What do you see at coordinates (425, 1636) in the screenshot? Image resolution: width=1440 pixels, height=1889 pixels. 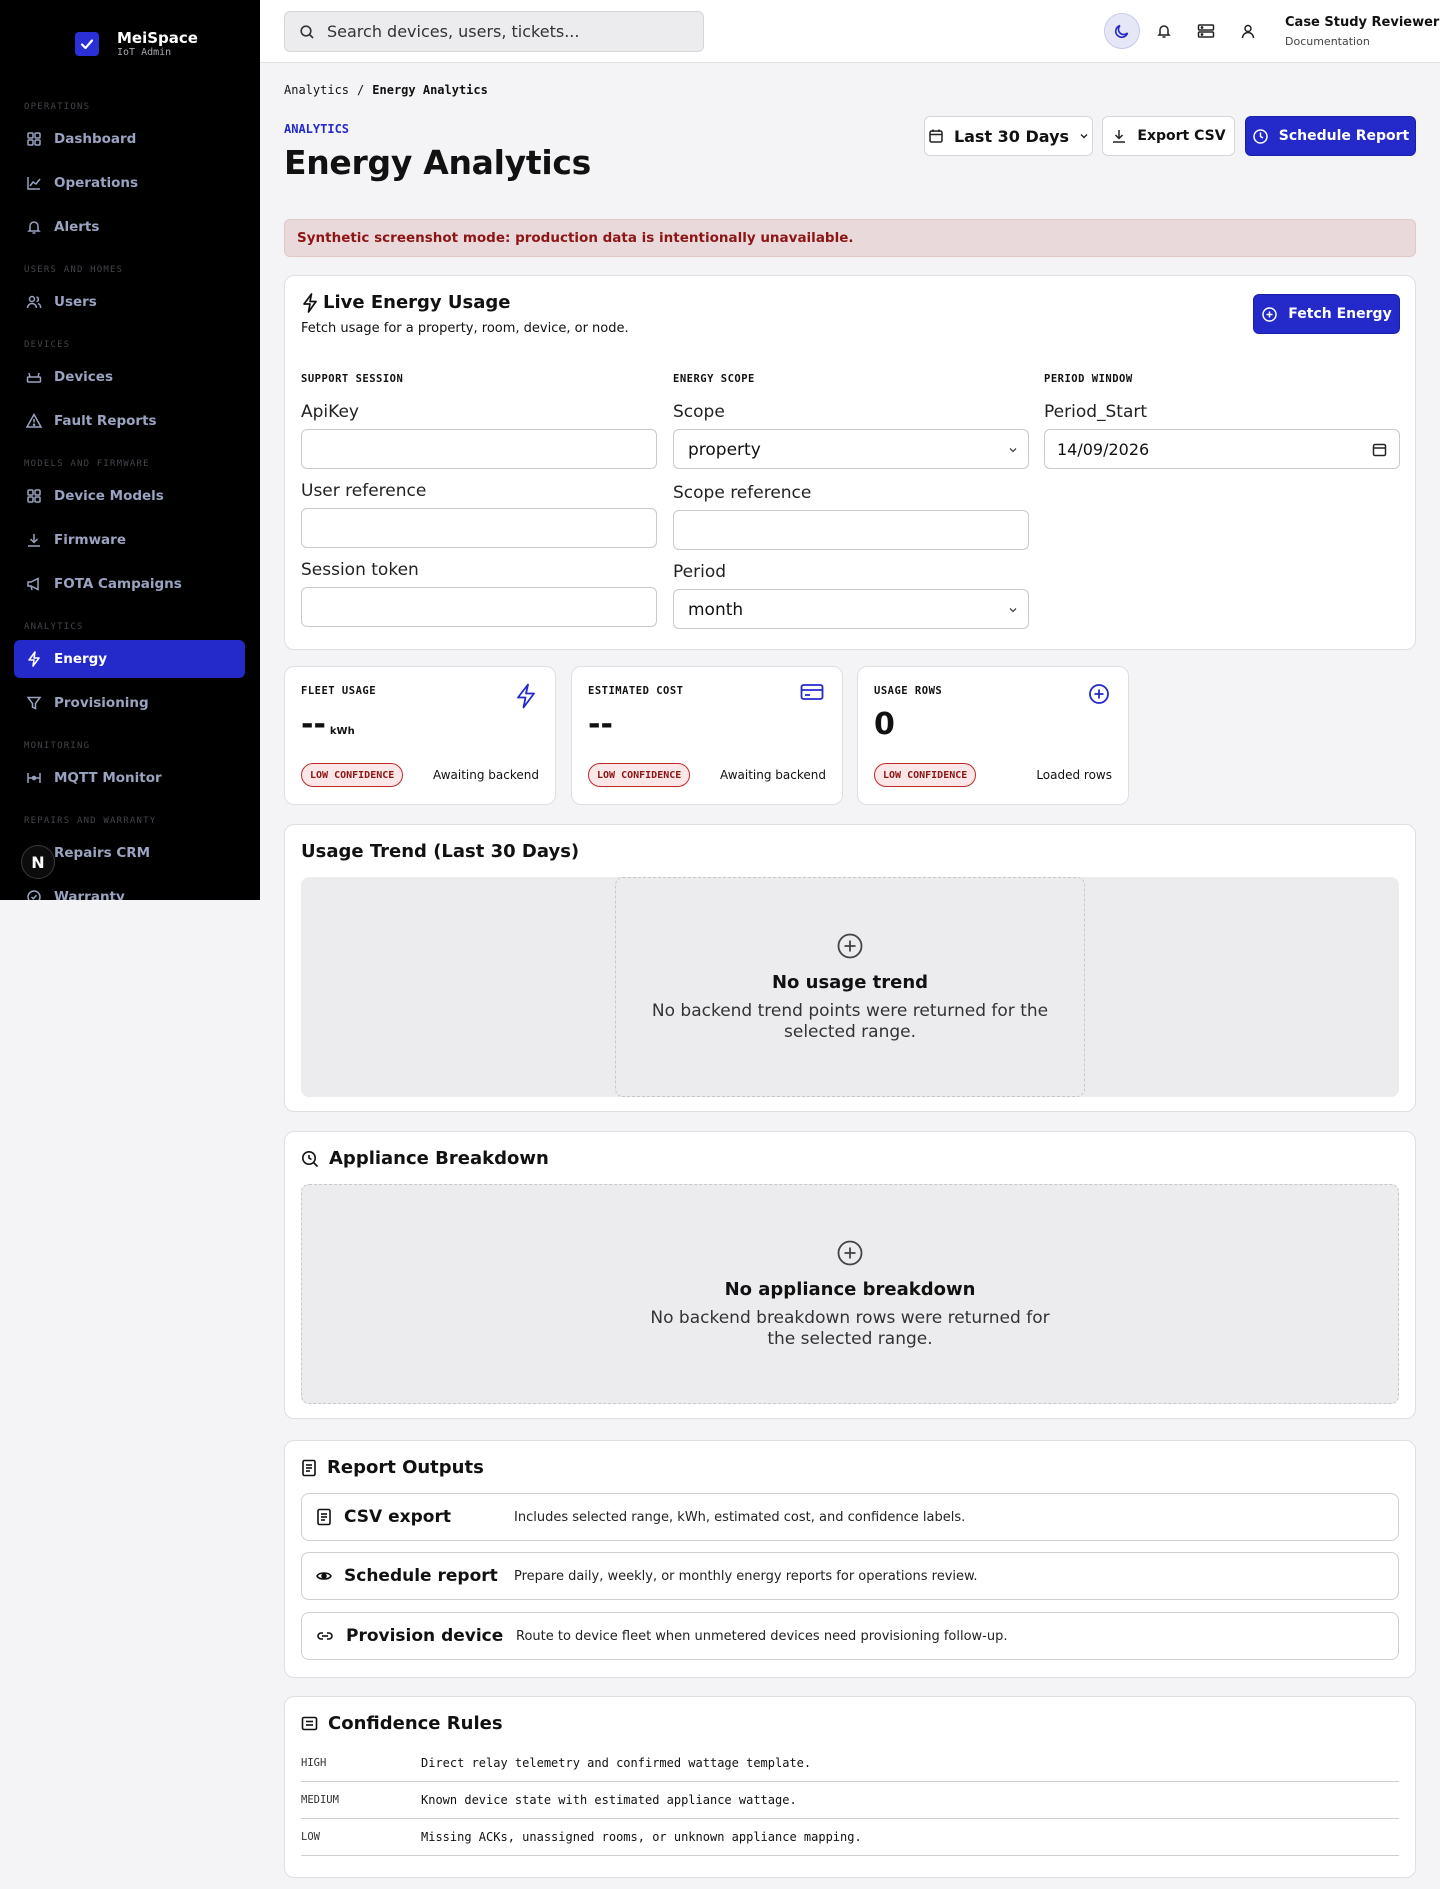 I see `output-title: Provision device` at bounding box center [425, 1636].